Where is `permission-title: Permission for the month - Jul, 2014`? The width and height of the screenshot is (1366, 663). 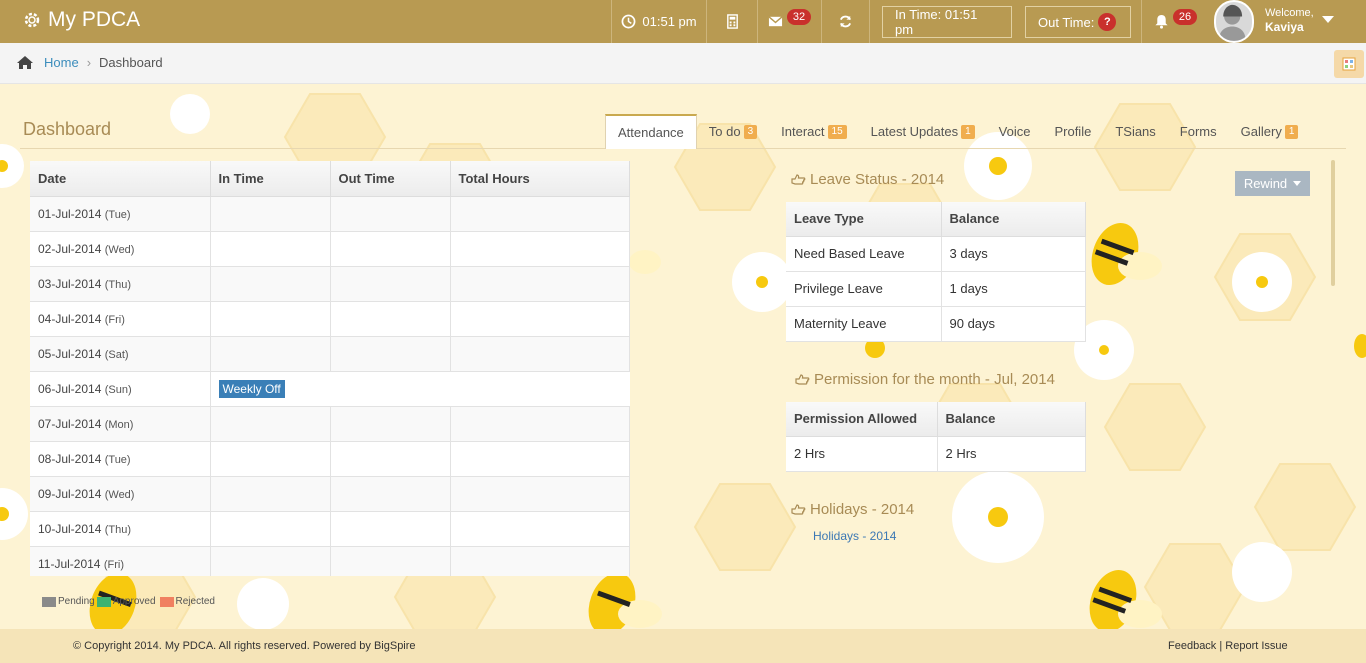
permission-title: Permission for the month - Jul, 2014 is located at coordinates (934, 379).